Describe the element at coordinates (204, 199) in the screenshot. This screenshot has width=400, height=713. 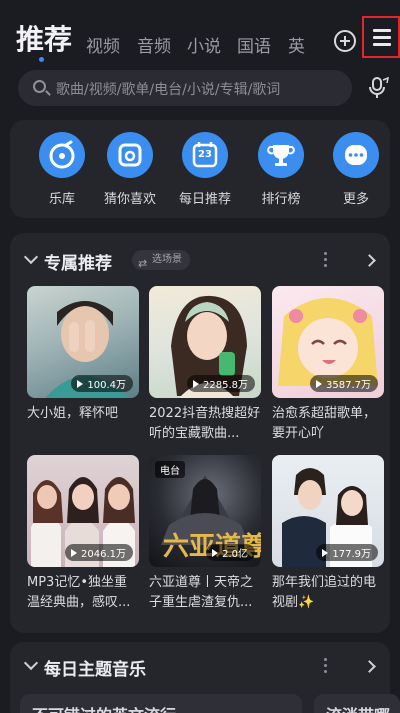
I see `quick-label: 每日推荐` at that location.